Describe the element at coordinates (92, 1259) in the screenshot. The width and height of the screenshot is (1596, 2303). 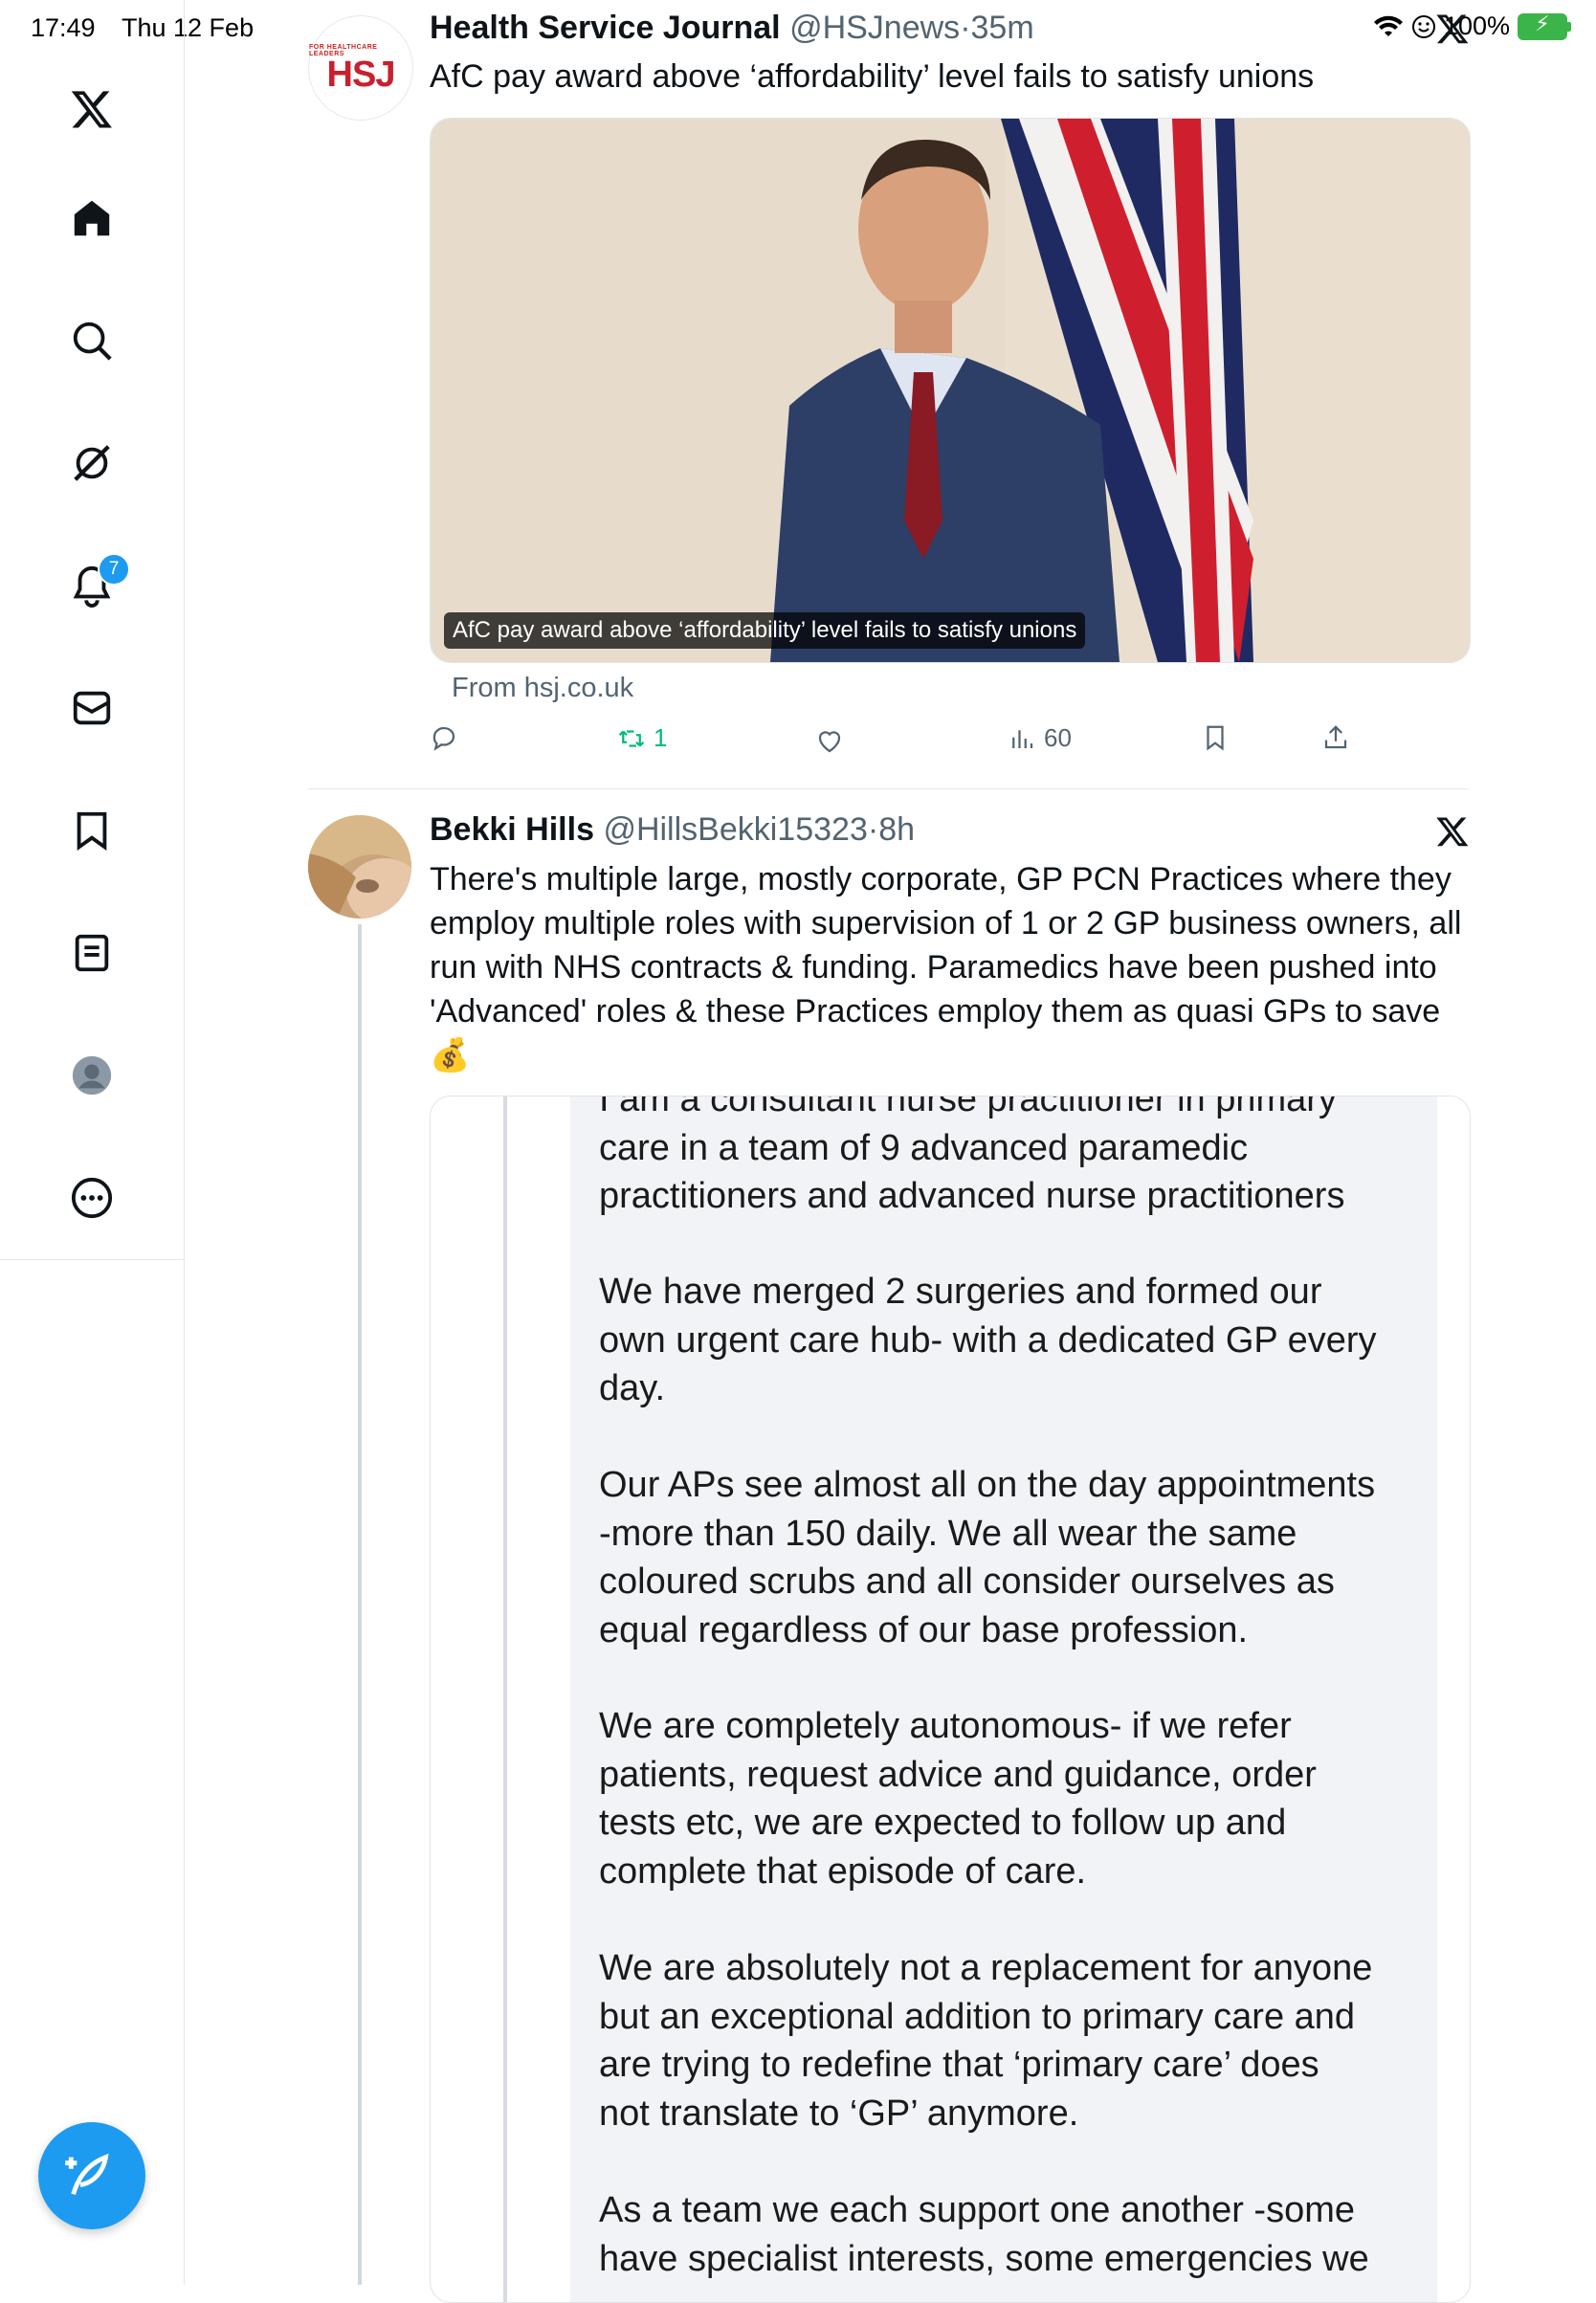
I see `sidebar-divider` at that location.